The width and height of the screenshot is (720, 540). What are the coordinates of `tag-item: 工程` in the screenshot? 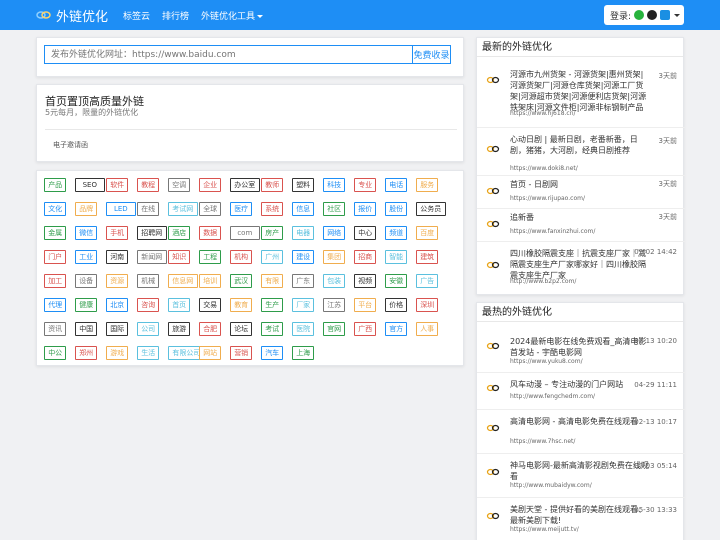 It's located at (210, 257).